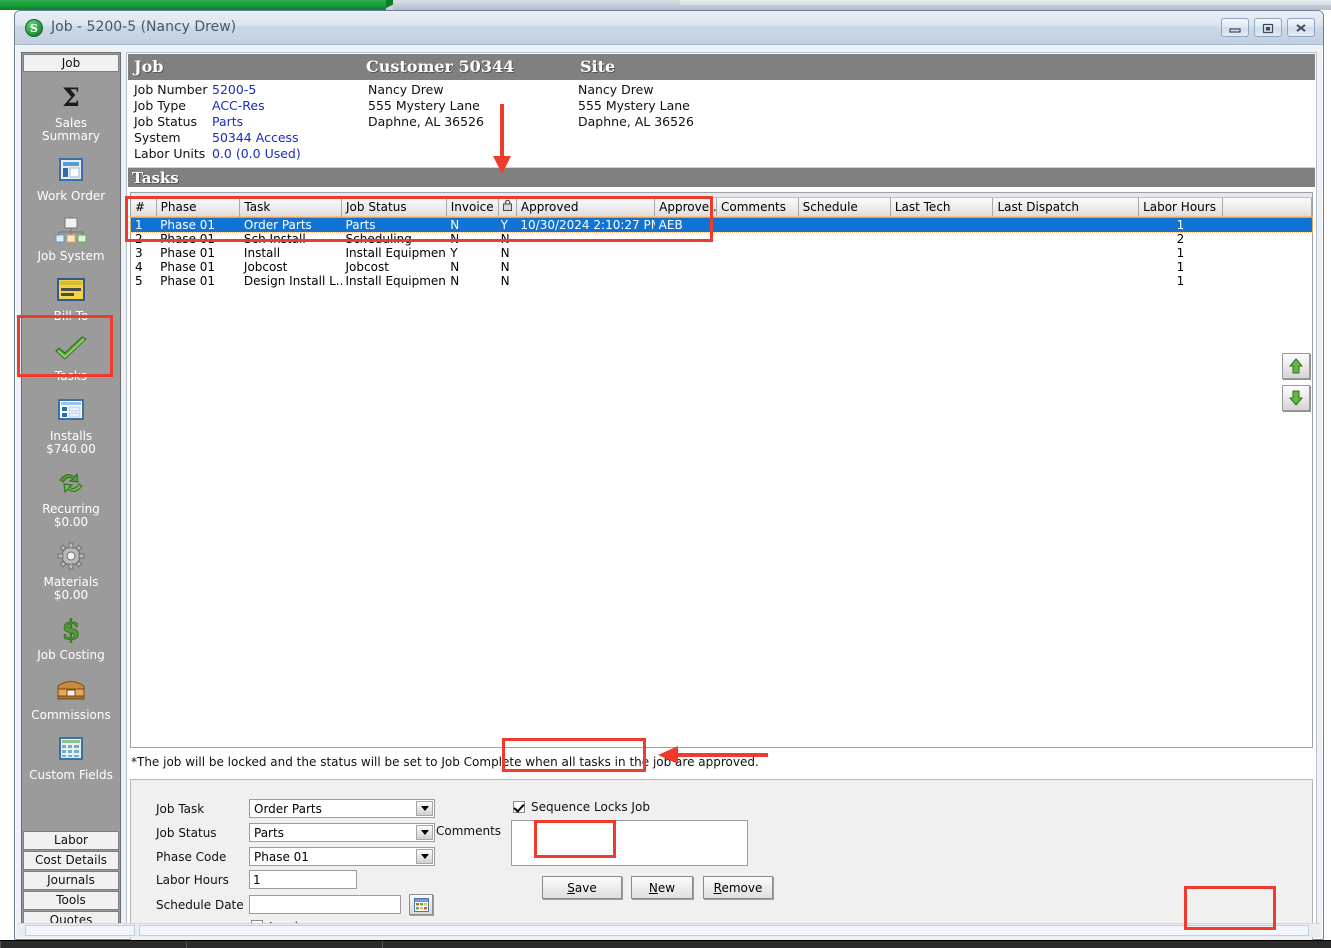 The height and width of the screenshot is (948, 1331). Describe the element at coordinates (721, 239) in the screenshot. I see `table-row: 2 Phase 01 Sch Install Scheduling N N 2` at that location.